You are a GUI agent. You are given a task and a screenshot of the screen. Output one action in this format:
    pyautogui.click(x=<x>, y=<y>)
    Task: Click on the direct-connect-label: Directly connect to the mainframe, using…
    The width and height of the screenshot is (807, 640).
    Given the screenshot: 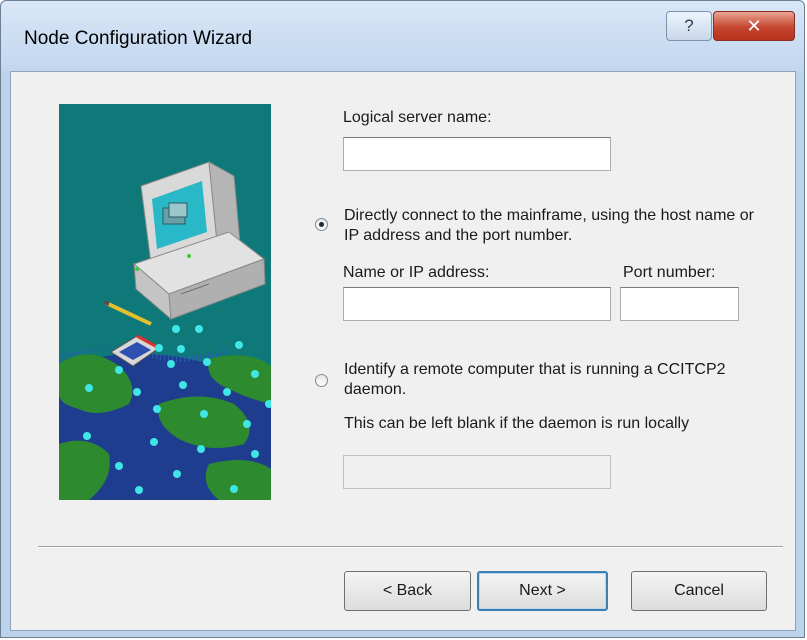 What is the action you would take?
    pyautogui.click(x=554, y=226)
    